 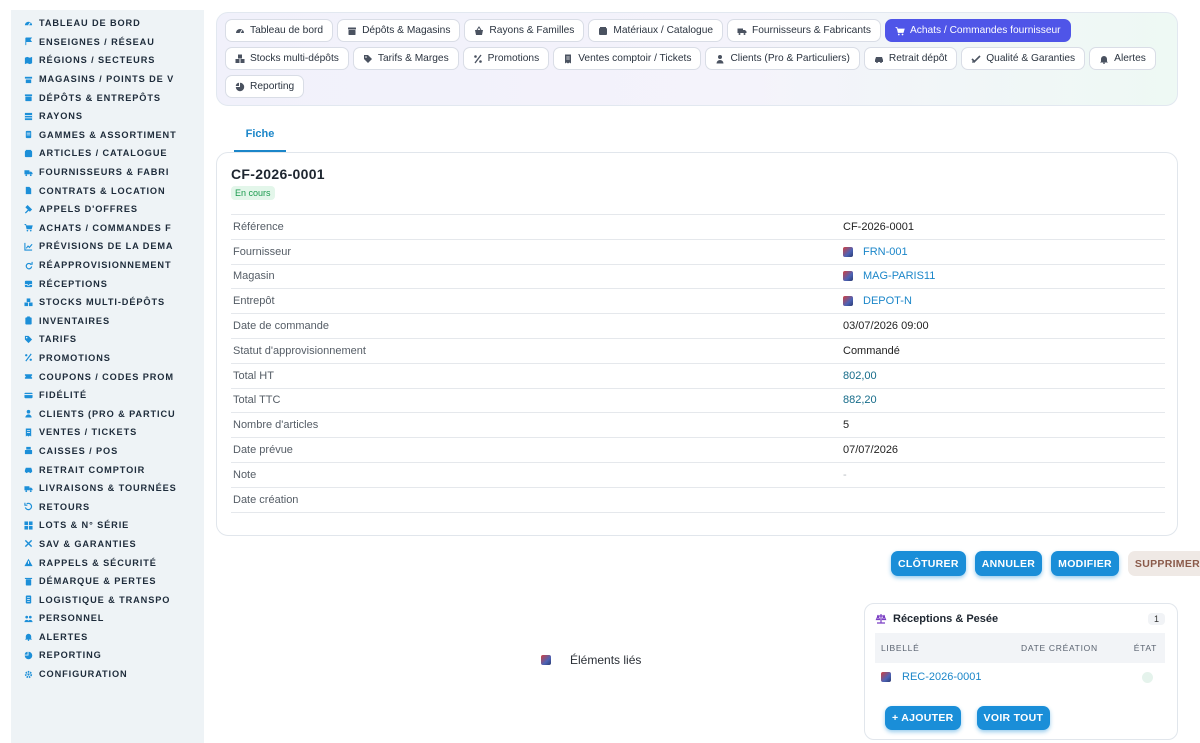 What do you see at coordinates (524, 30) in the screenshot?
I see `module-tab: Rayons & Familles` at bounding box center [524, 30].